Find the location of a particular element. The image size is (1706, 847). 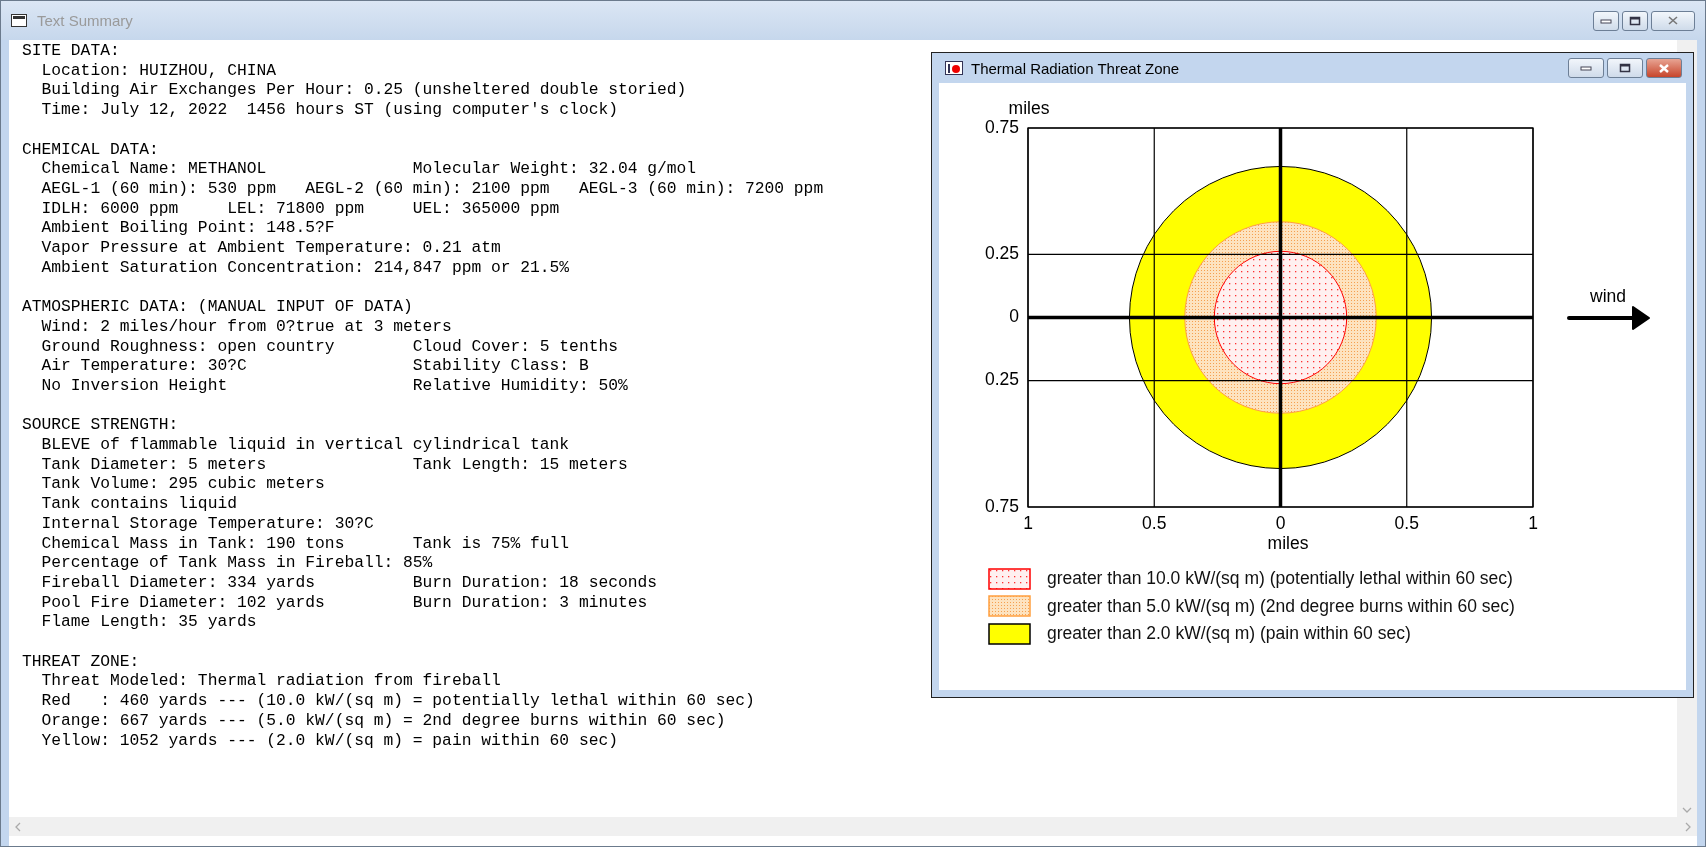

summary-line: Tank contains liquid is located at coordinates (139, 504).